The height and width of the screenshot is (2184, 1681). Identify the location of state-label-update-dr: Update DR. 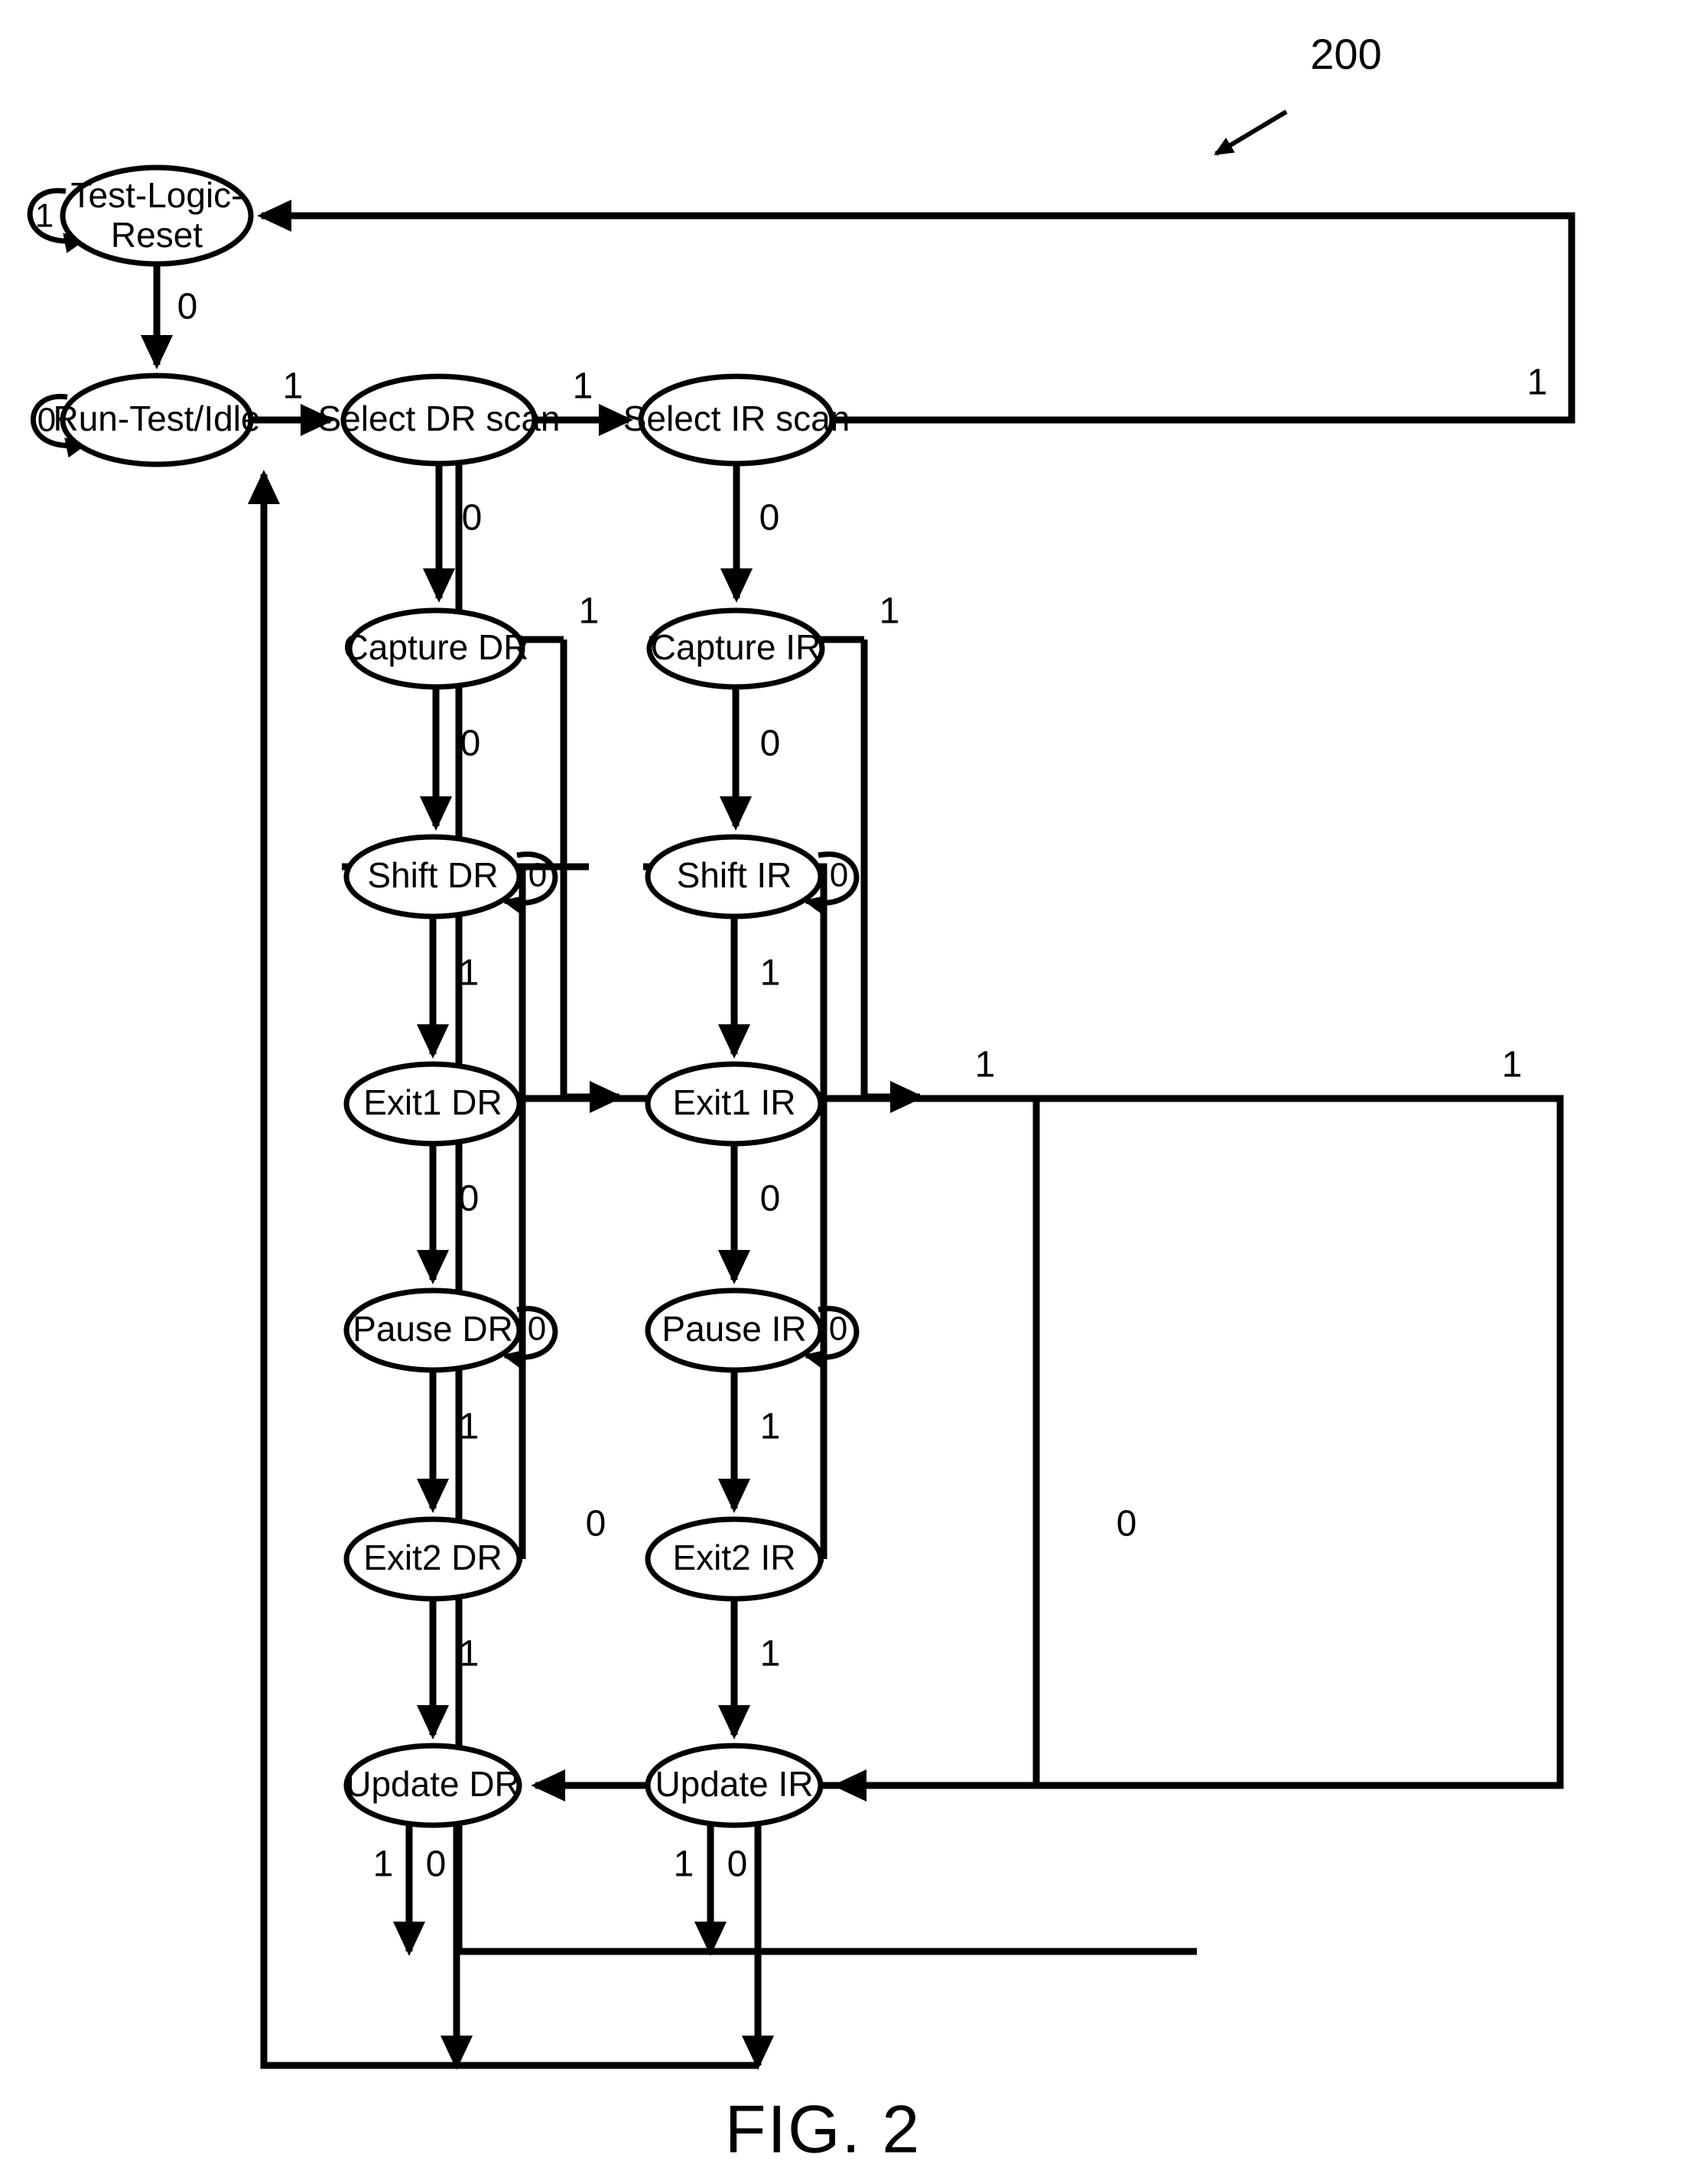
(433, 1784).